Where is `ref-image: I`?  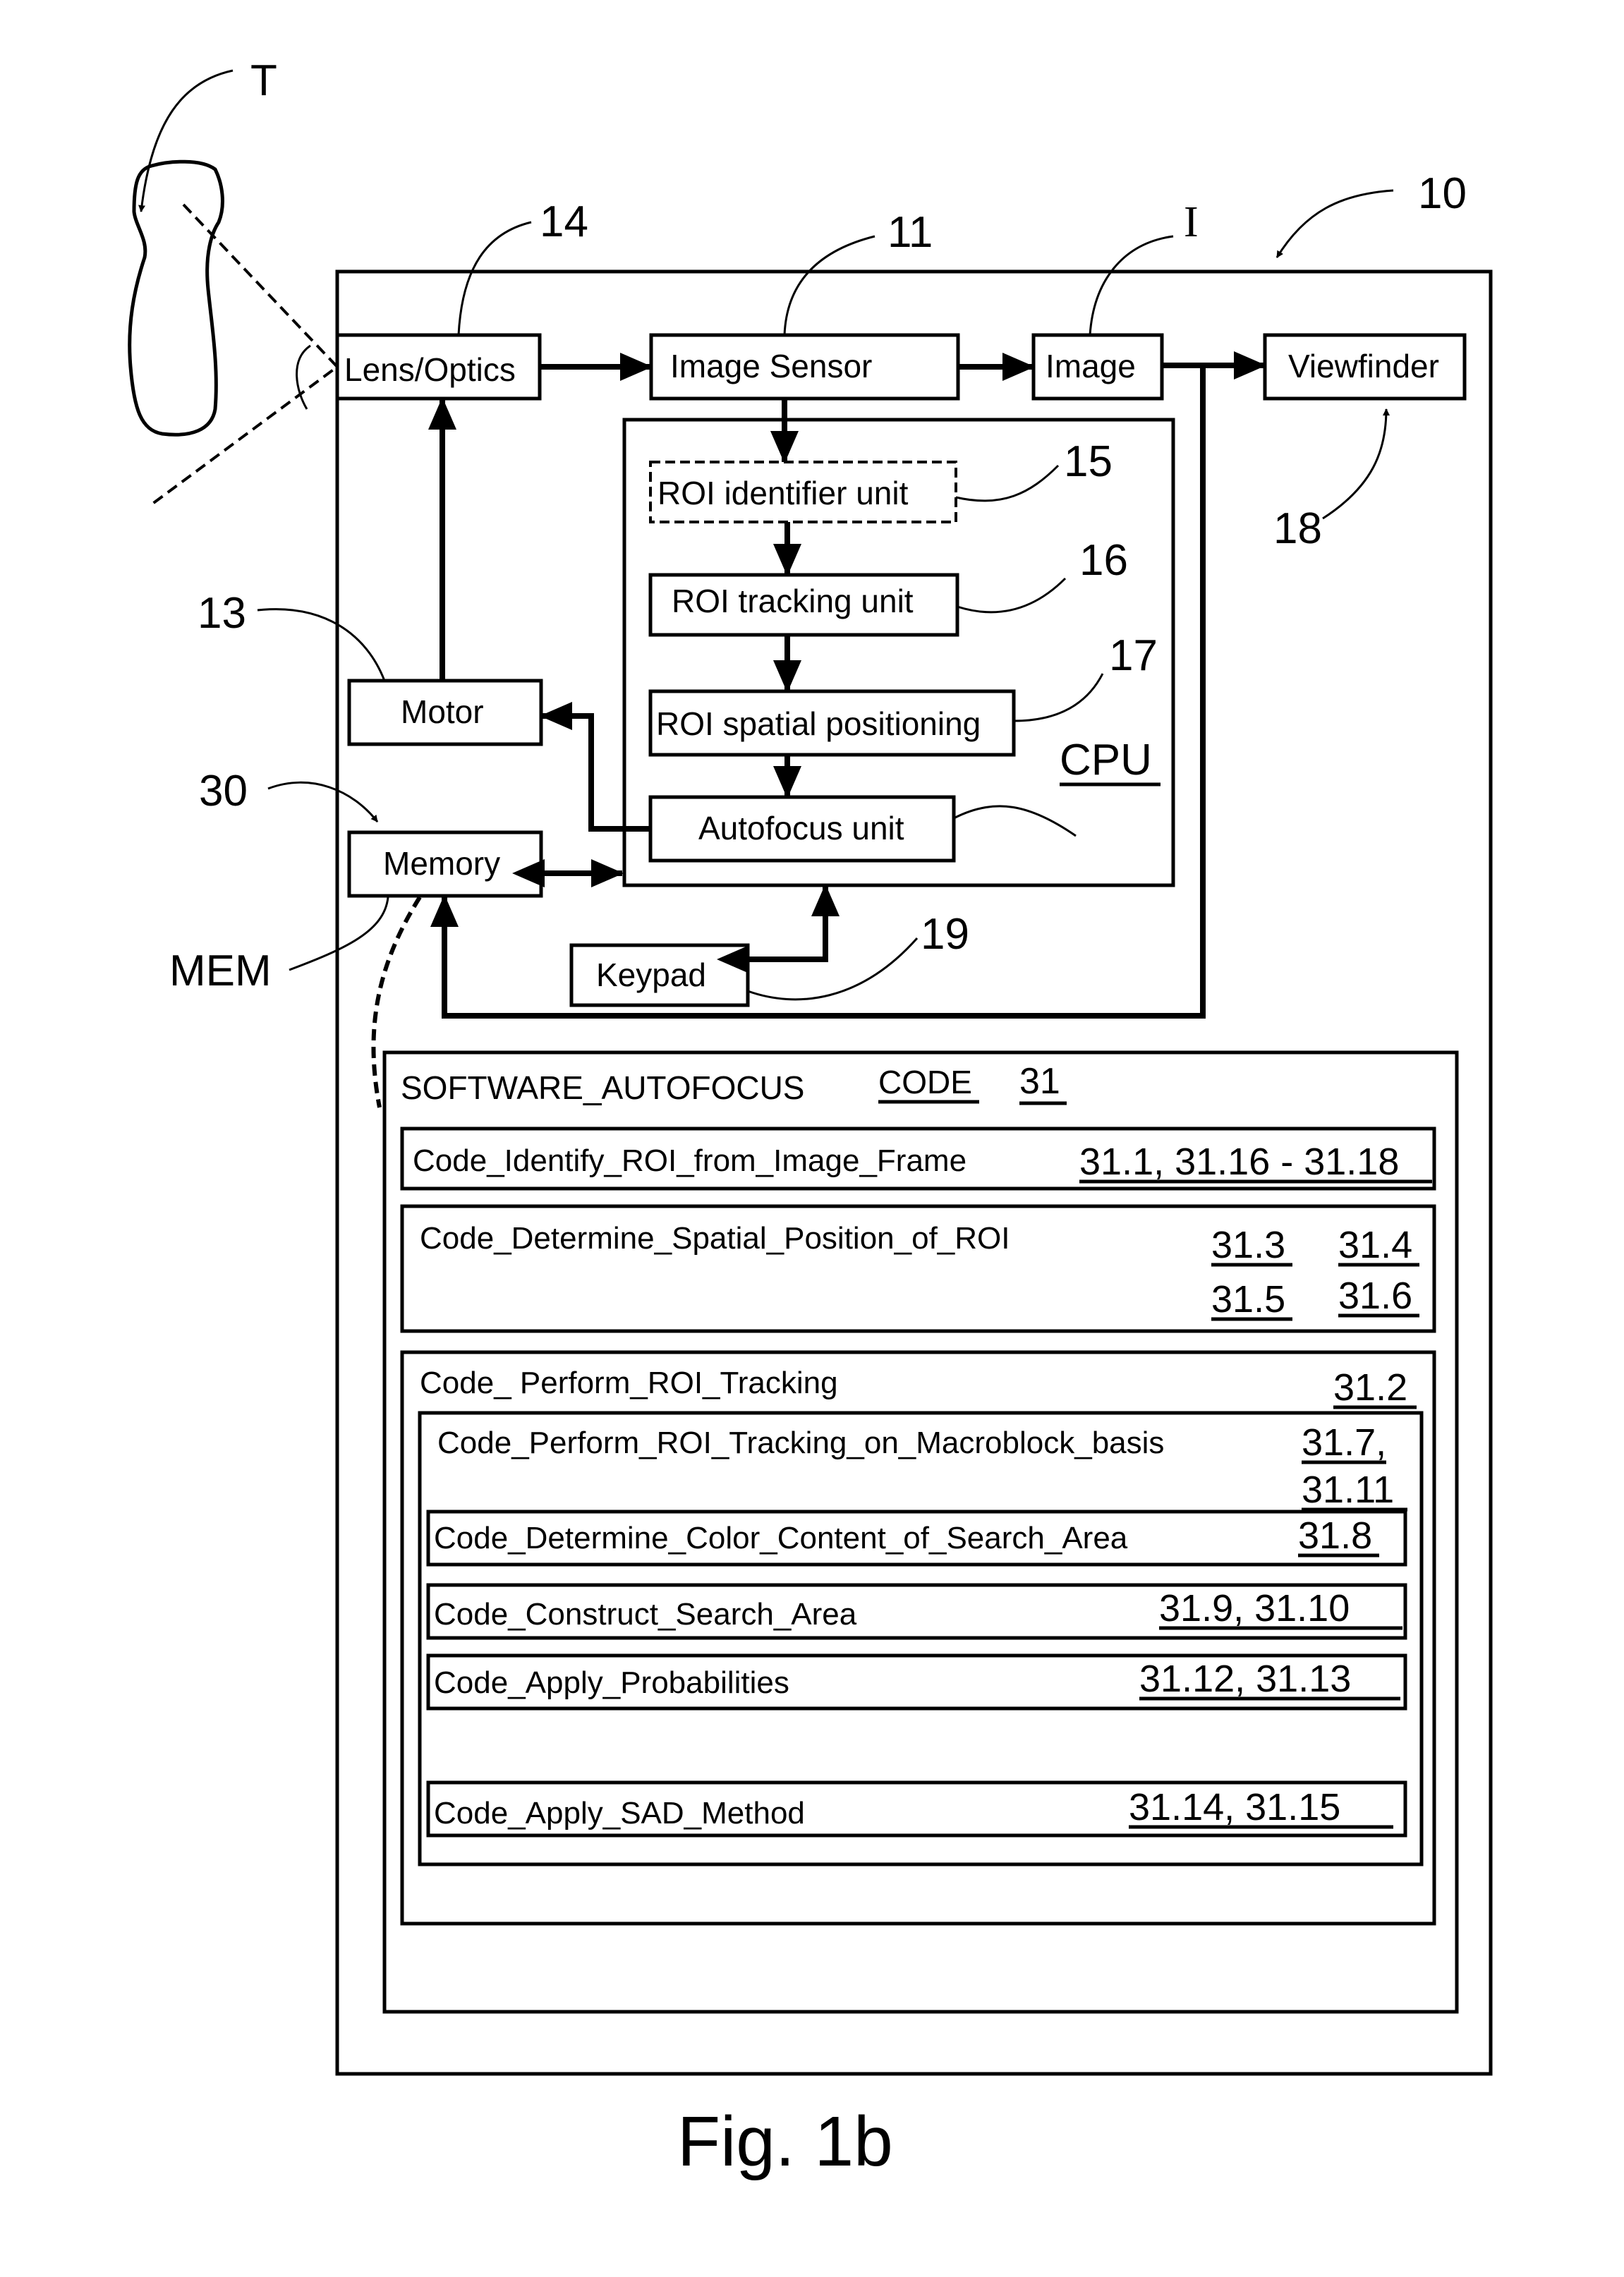 ref-image: I is located at coordinates (1191, 222).